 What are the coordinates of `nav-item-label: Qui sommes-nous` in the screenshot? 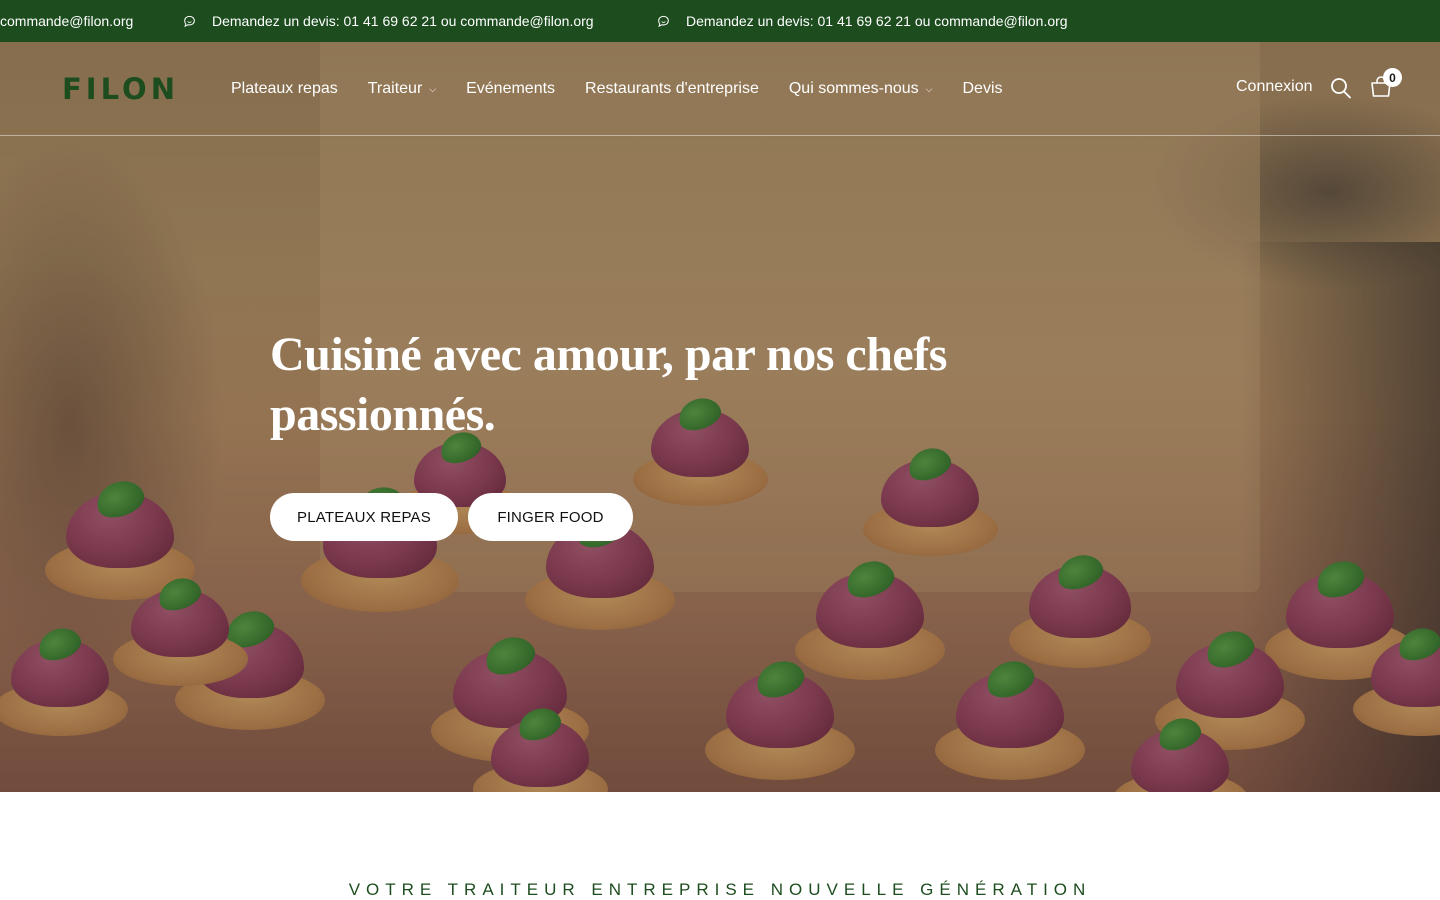 It's located at (853, 88).